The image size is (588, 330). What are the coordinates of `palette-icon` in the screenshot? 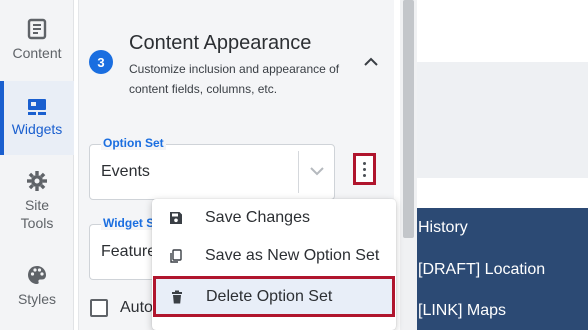 It's located at (37, 275).